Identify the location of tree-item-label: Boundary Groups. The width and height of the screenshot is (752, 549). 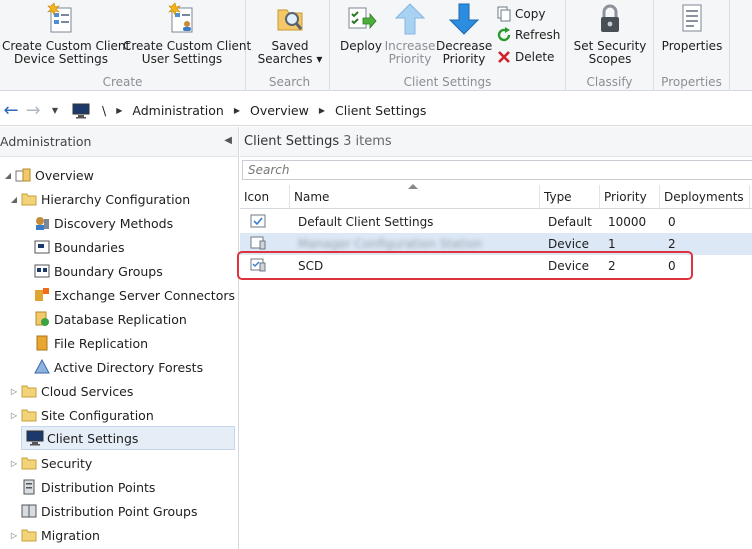
(108, 271).